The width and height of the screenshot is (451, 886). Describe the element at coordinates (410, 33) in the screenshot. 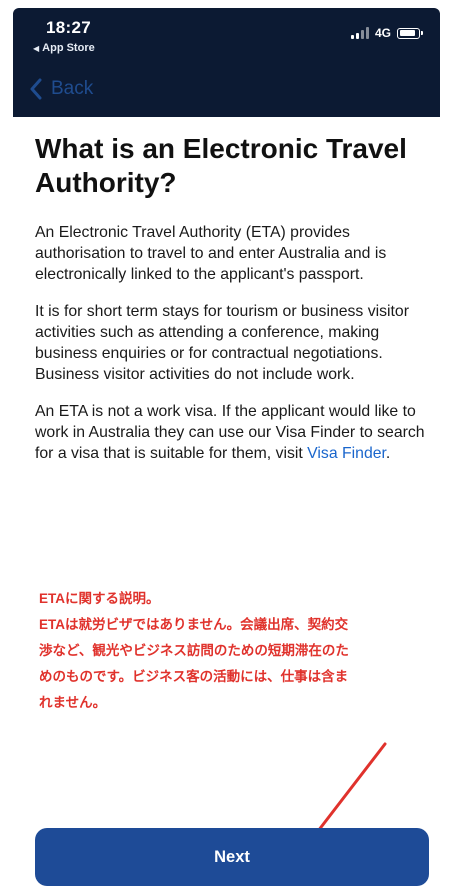

I see `battery-icon` at that location.